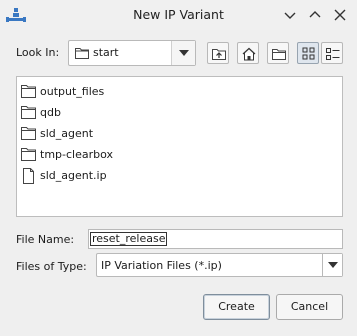  I want to click on list-view-button, so click(308, 53).